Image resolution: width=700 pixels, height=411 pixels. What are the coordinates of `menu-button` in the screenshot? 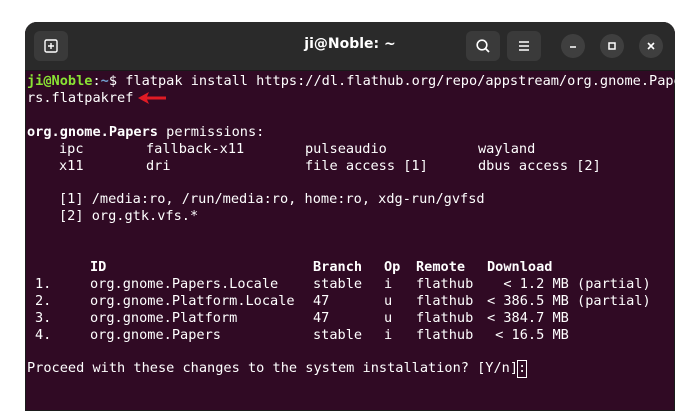 It's located at (524, 46).